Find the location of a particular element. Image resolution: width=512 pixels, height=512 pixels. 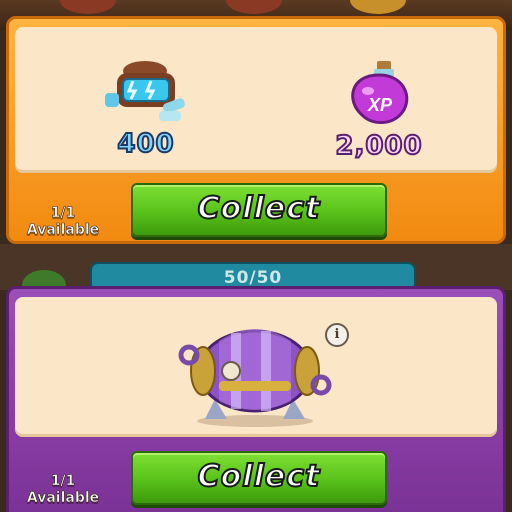

background-progress-text: 50/50 is located at coordinates (253, 278).